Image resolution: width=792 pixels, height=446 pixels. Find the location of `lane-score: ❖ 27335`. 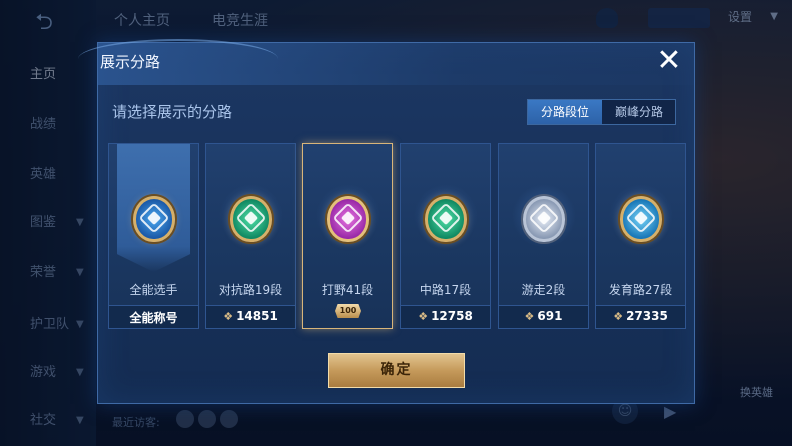

lane-score: ❖ 27335 is located at coordinates (640, 316).